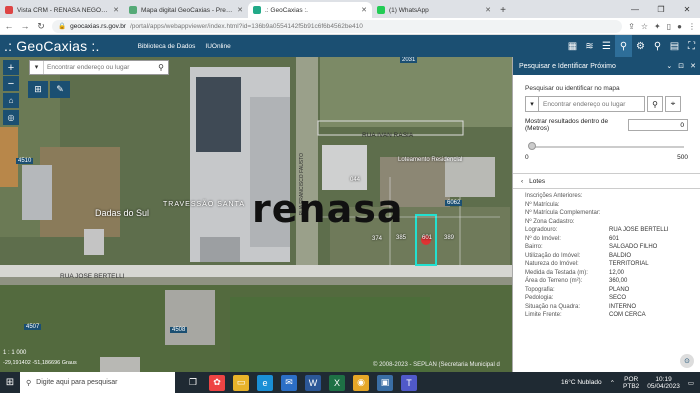 This screenshot has width=700, height=393. I want to click on mail-icon: ✉, so click(289, 382).